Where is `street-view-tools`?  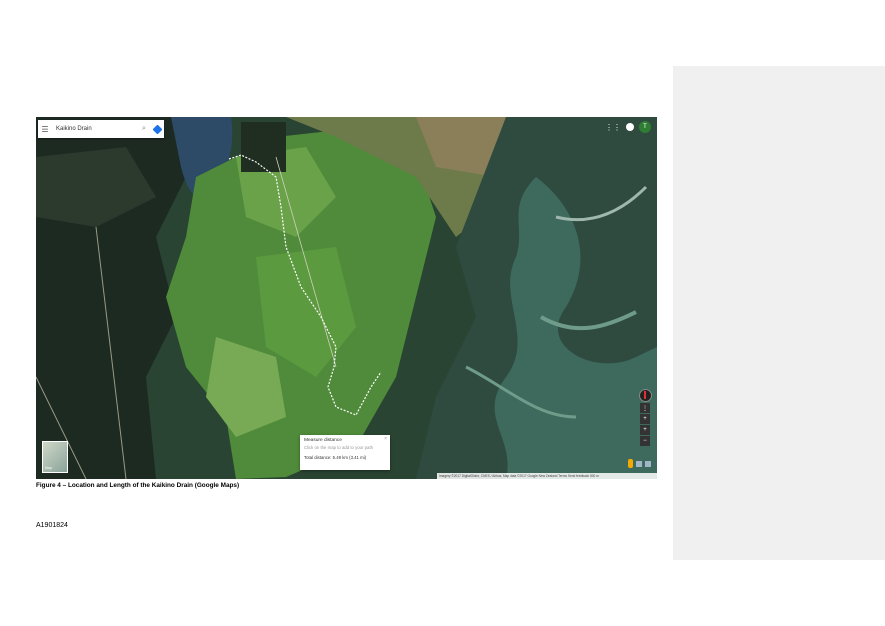 street-view-tools is located at coordinates (639, 463).